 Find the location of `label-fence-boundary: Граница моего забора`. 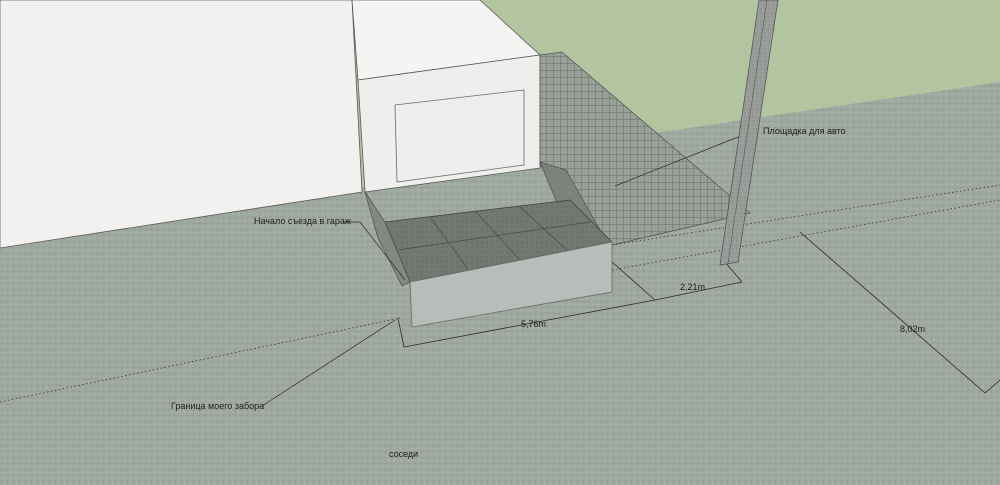

label-fence-boundary: Граница моего забора is located at coordinates (217, 406).